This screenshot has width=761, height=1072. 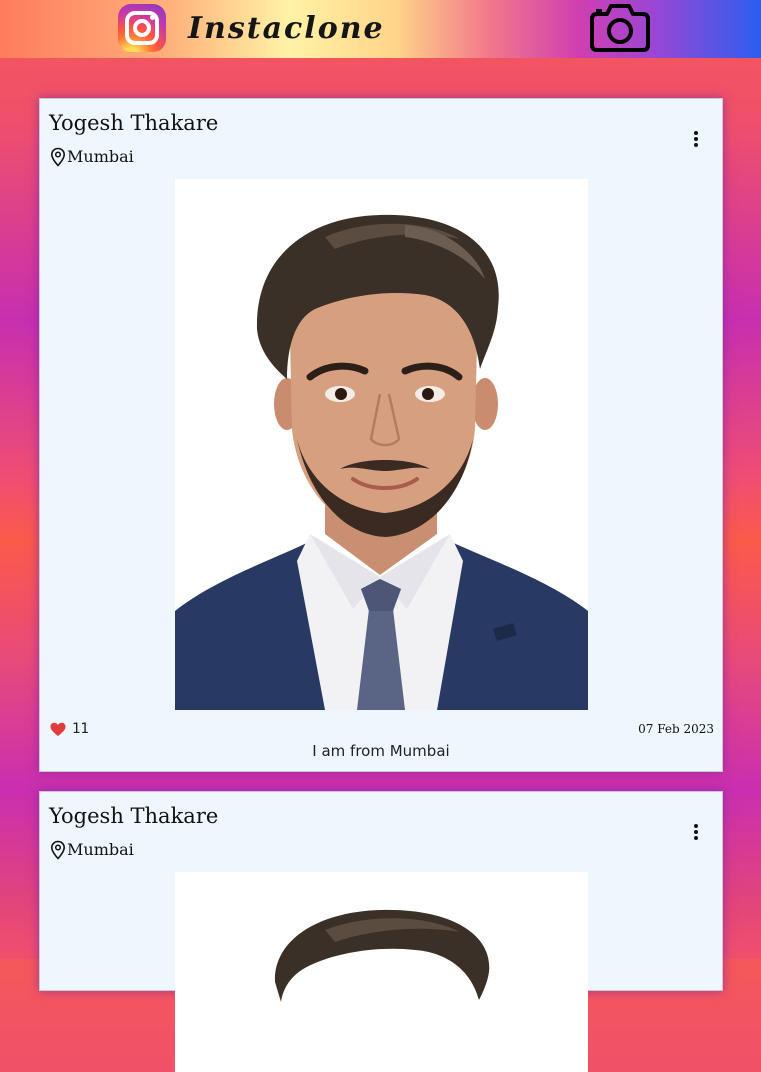 I want to click on post-image, so click(x=381, y=972).